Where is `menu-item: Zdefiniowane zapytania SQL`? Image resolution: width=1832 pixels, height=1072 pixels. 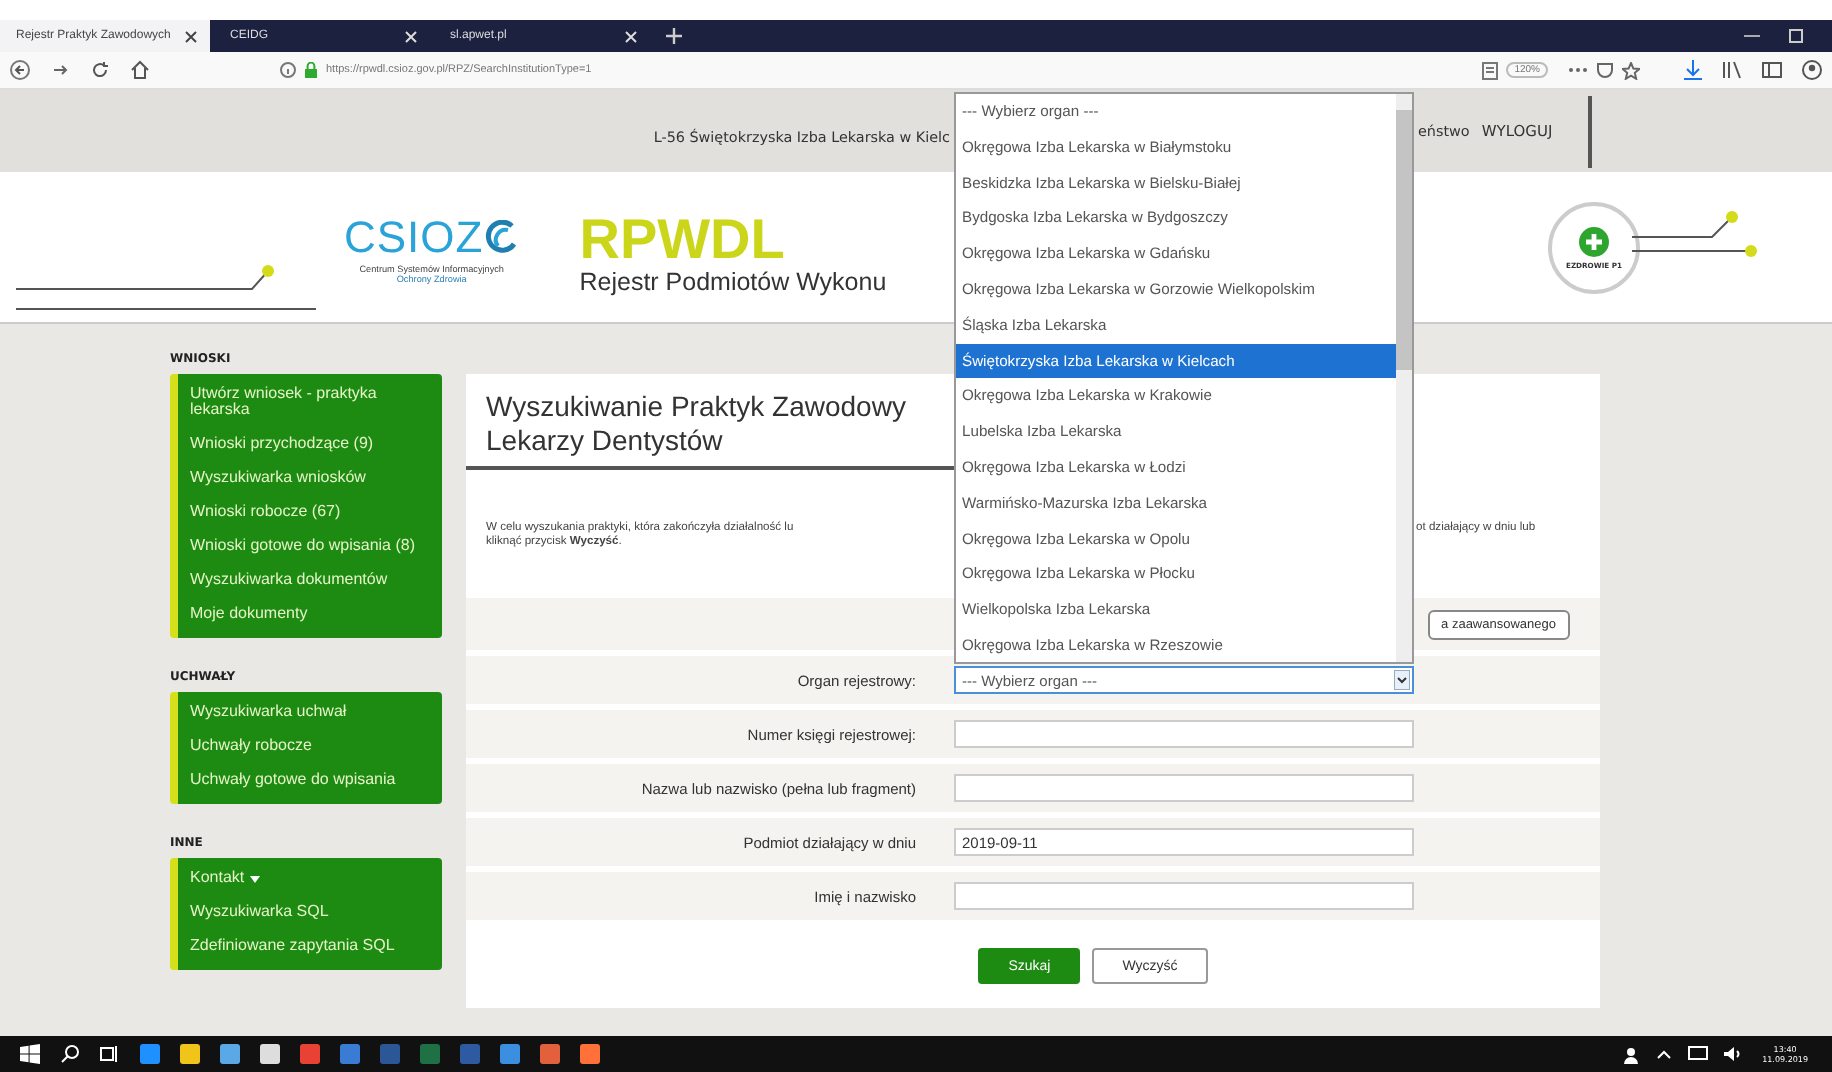
menu-item: Zdefiniowane zapytania SQL is located at coordinates (310, 947).